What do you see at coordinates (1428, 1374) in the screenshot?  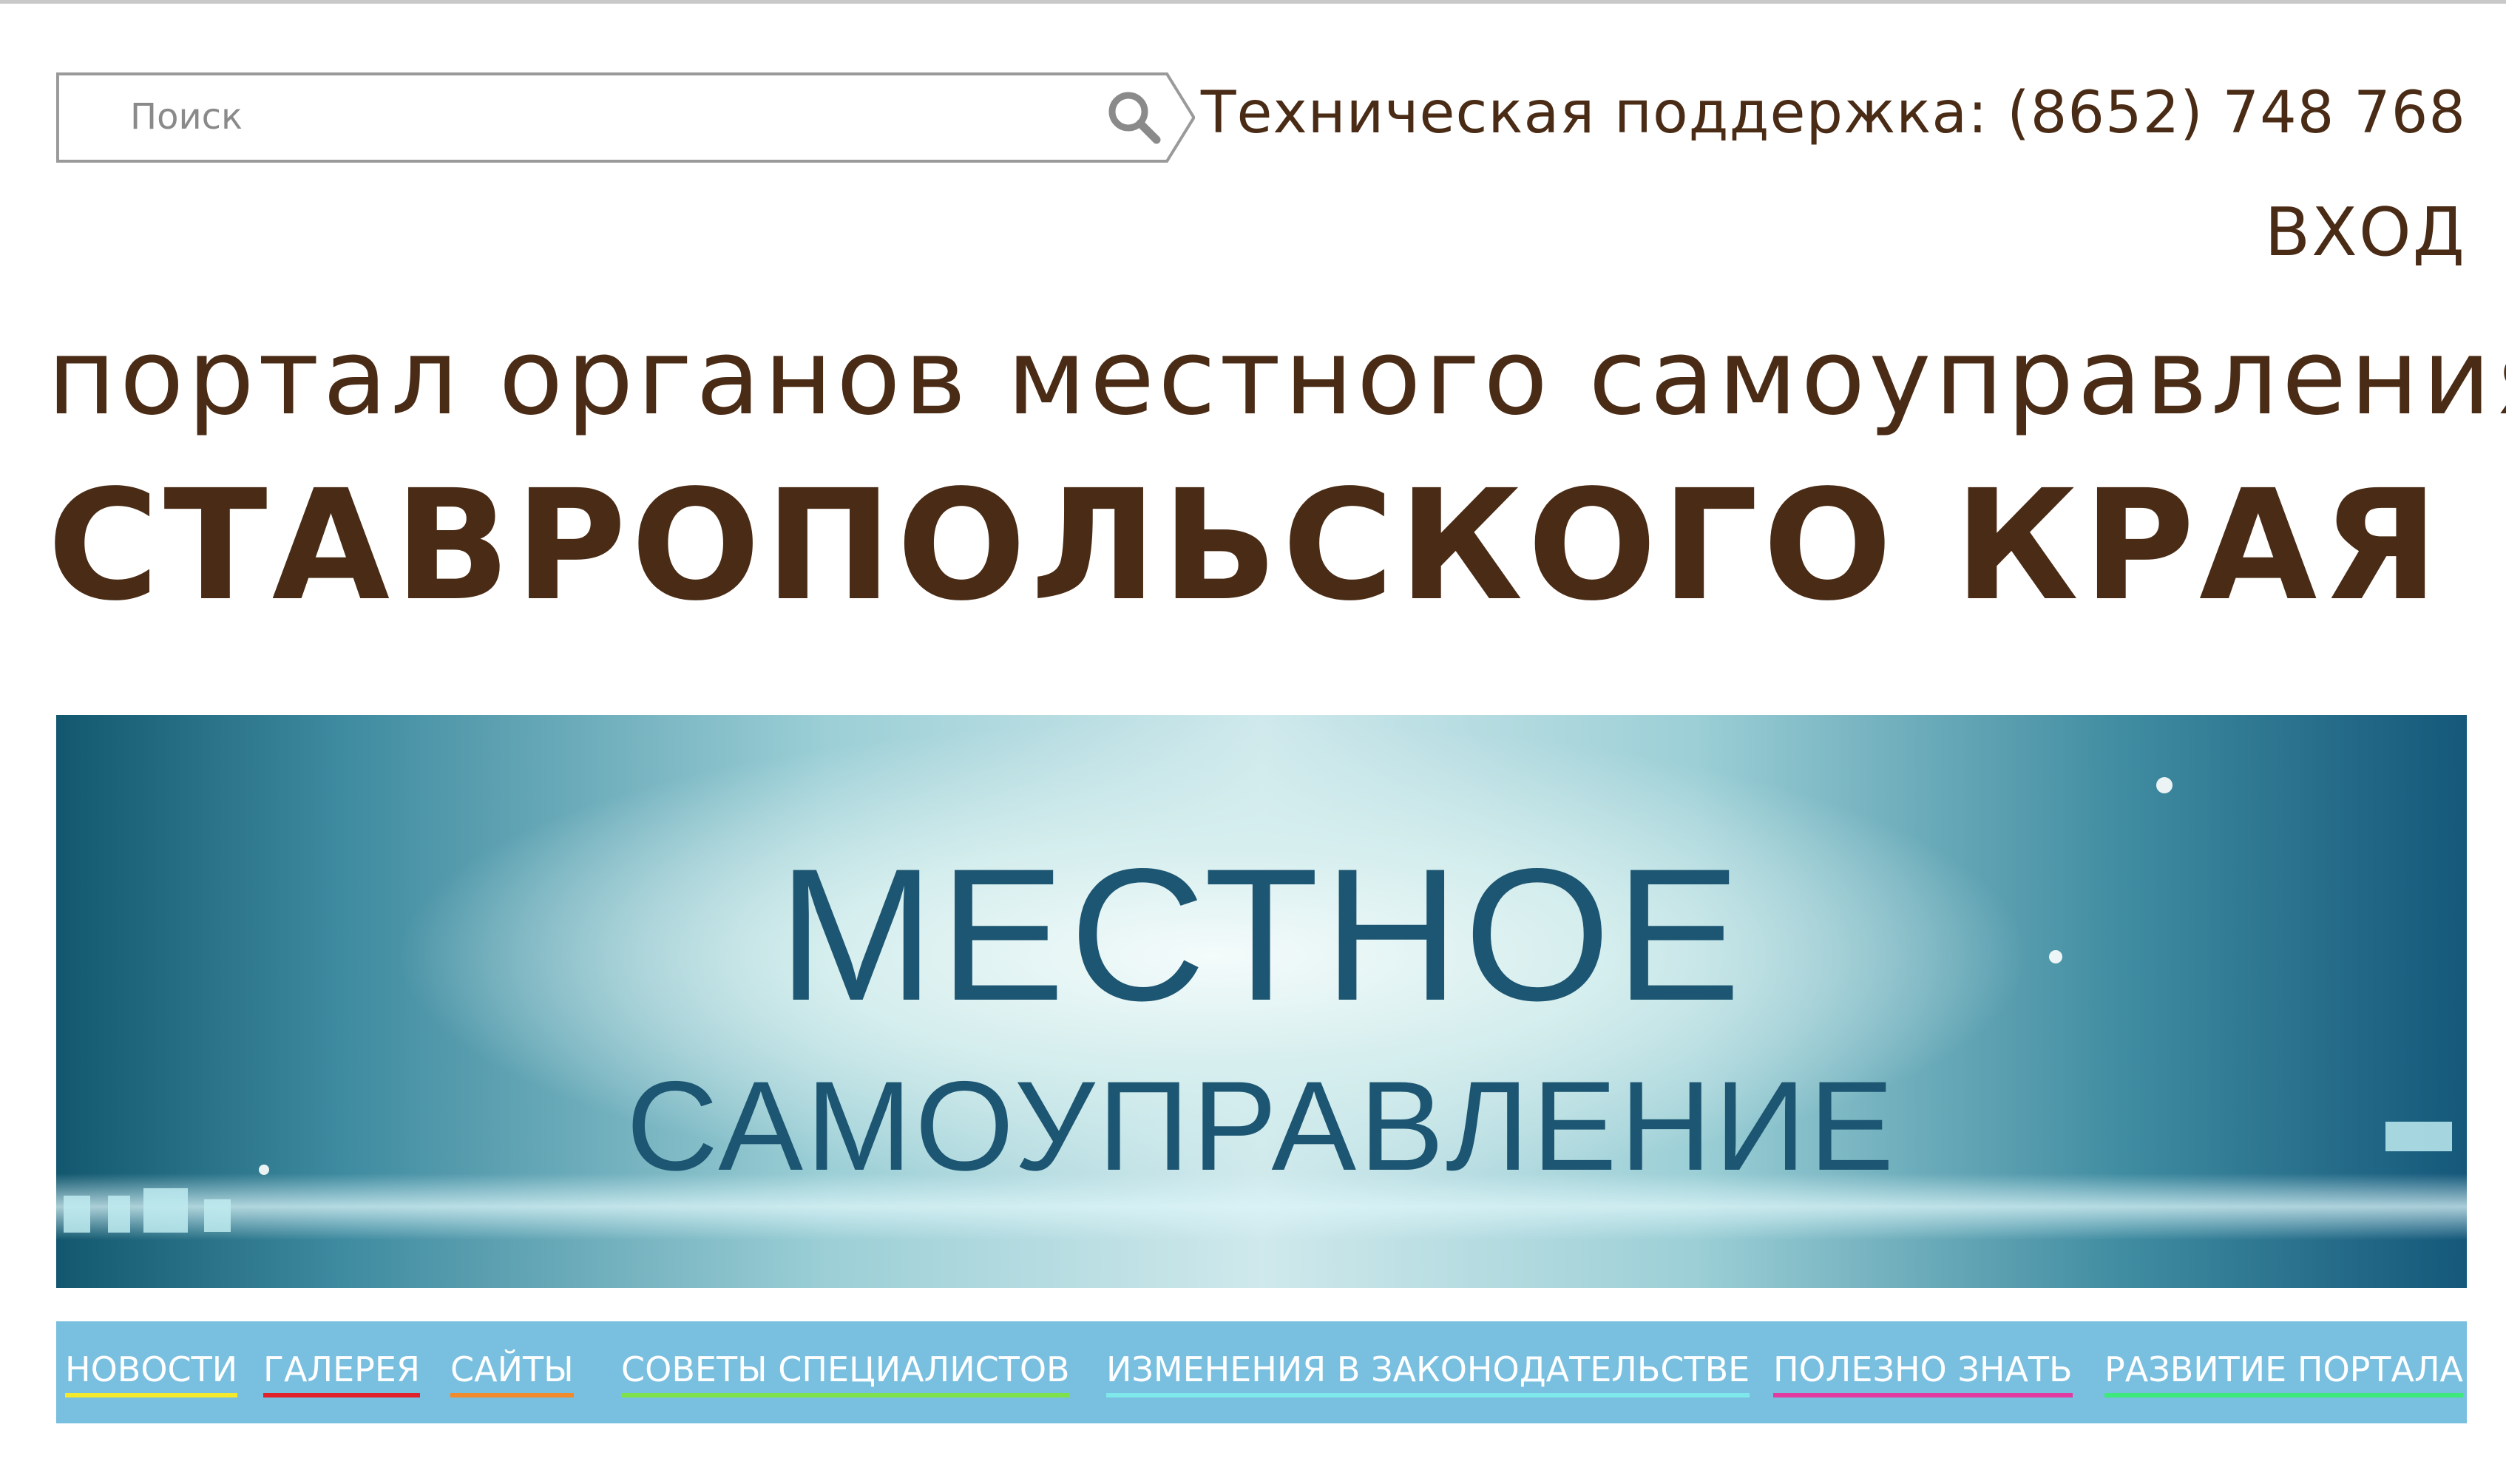 I see `nav-item-legislation-changes: ИЗМЕНЕНИЯ В ЗАКОНОДАТЕЛЬСТВЕ` at bounding box center [1428, 1374].